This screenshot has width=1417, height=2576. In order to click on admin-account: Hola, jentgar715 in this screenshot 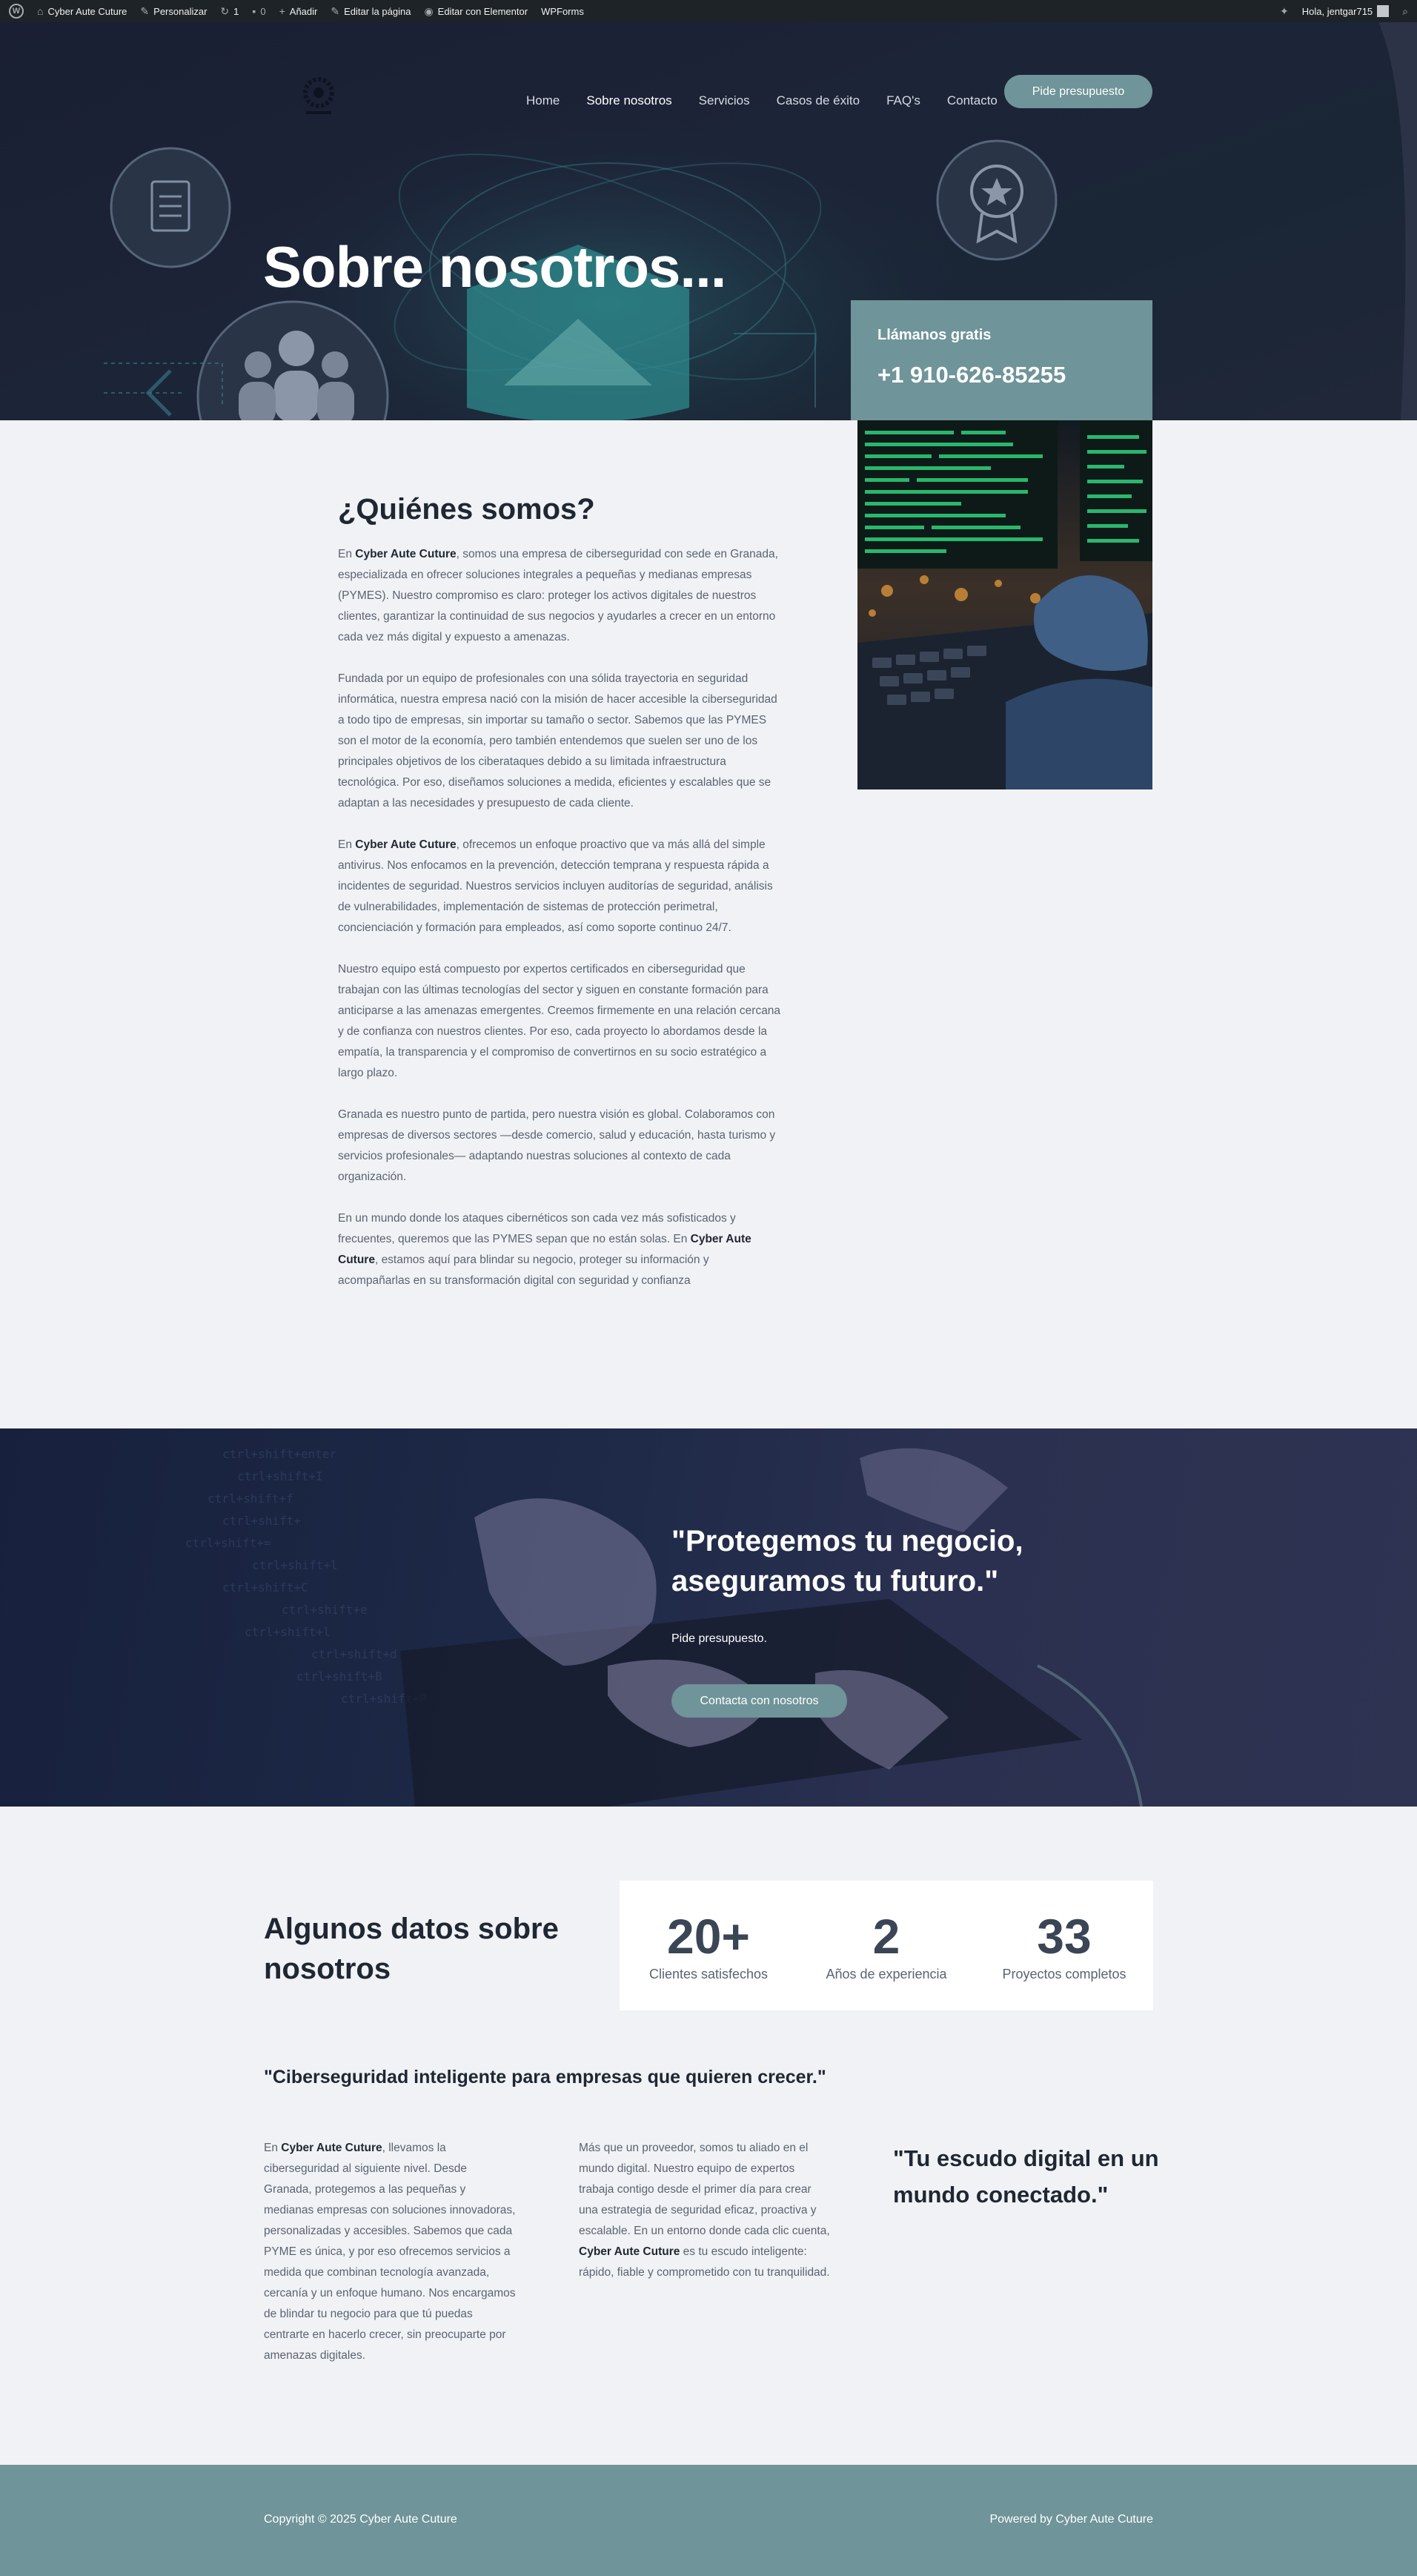, I will do `click(1345, 11)`.